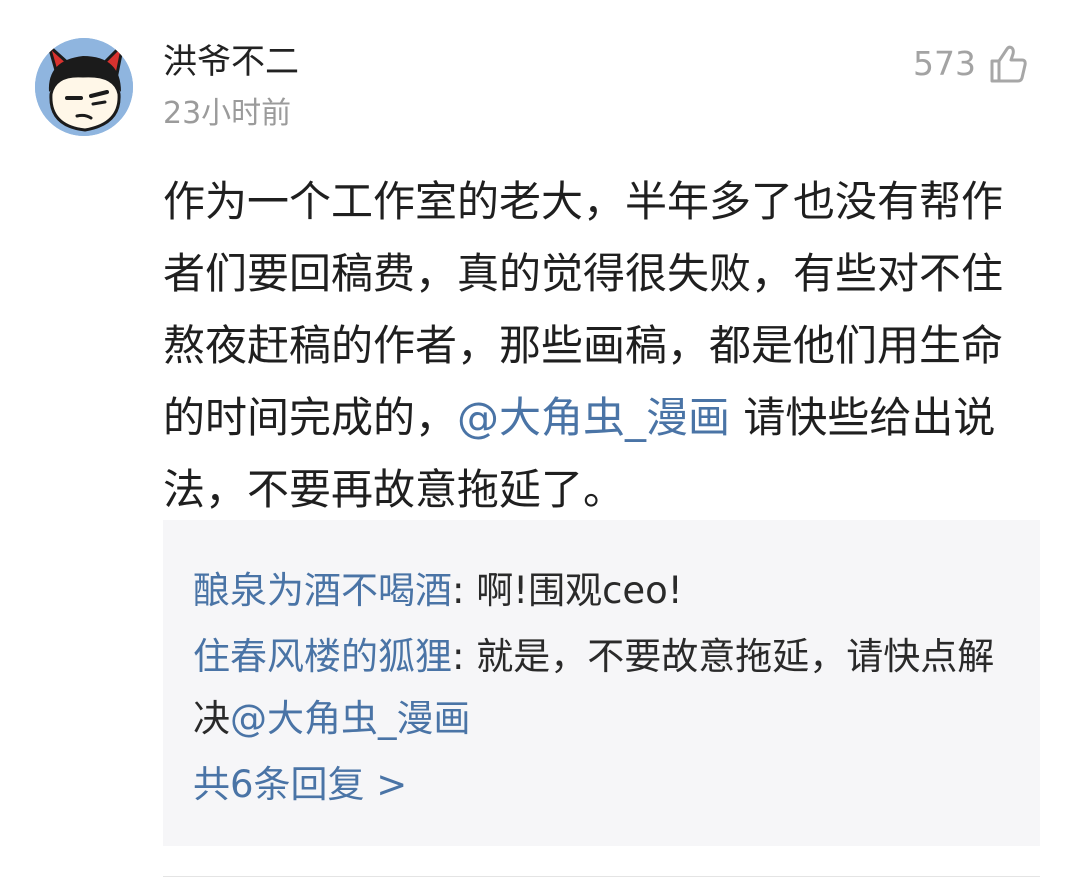 This screenshot has width=1080, height=891. I want to click on comment-divider, so click(601, 876).